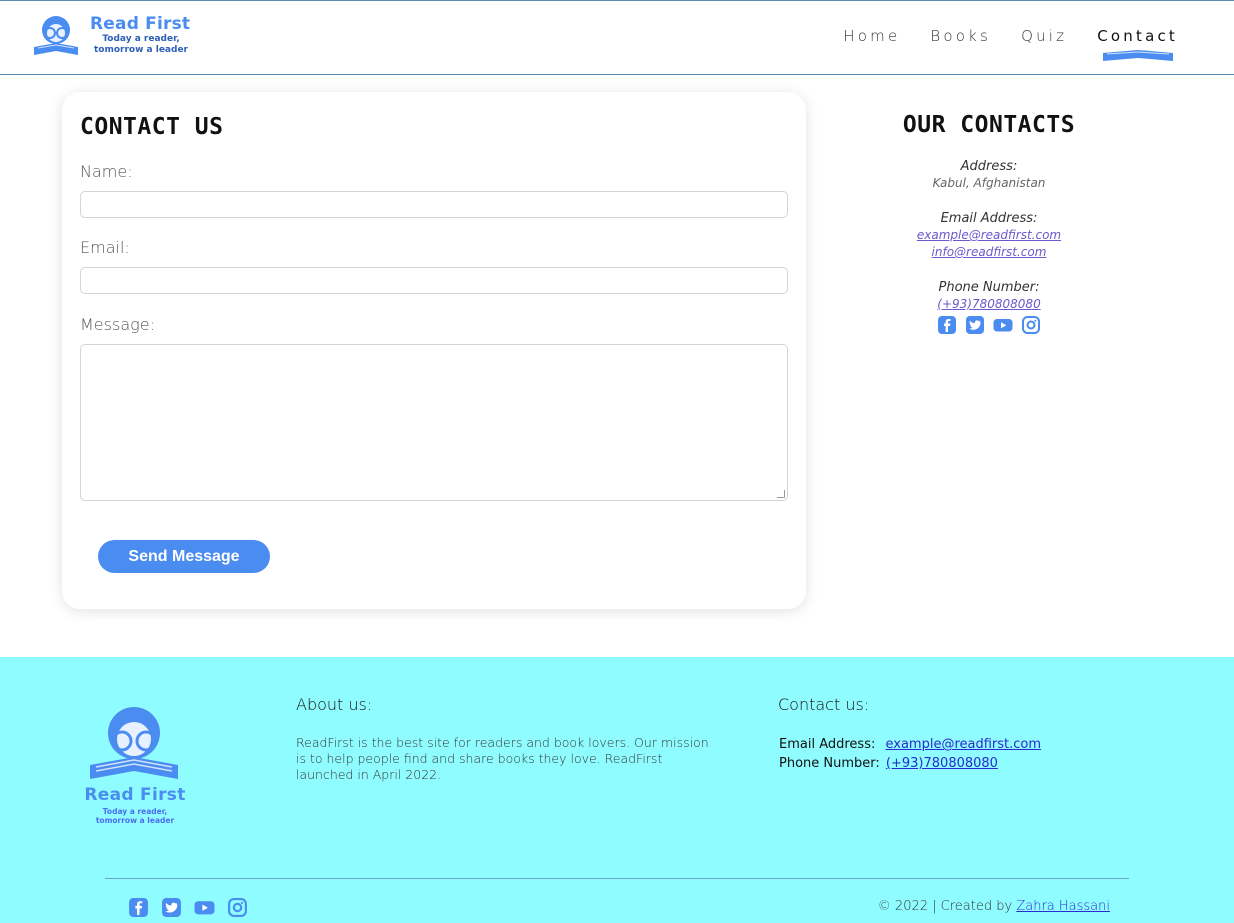 The width and height of the screenshot is (1234, 923). I want to click on address-block: Address: Kabul, Afghanistan, so click(989, 175).